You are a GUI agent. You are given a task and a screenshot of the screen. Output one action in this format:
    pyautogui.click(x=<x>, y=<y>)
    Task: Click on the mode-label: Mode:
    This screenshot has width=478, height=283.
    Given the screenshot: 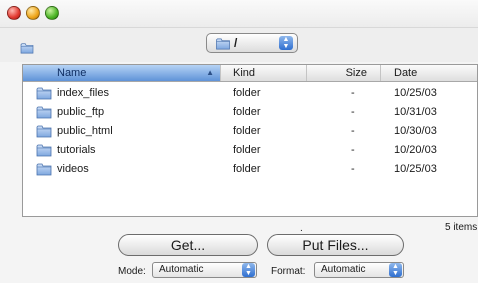 What is the action you would take?
    pyautogui.click(x=132, y=271)
    